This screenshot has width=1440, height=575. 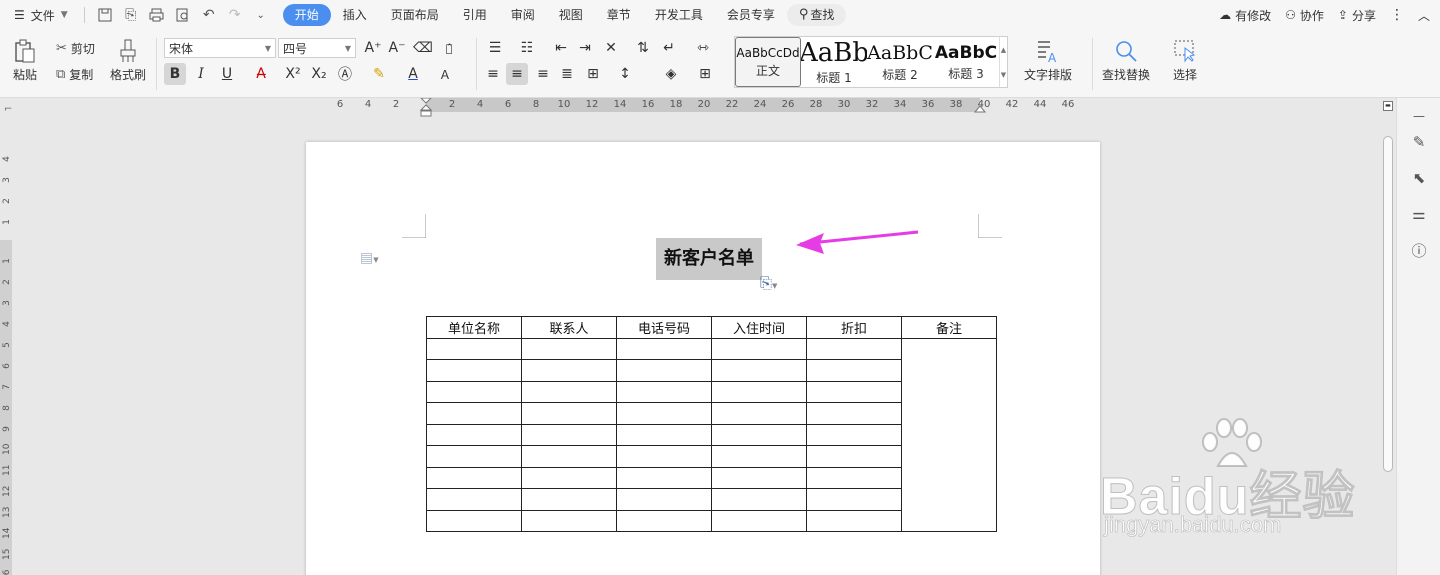 What do you see at coordinates (201, 74) in the screenshot?
I see `italic-icon: I` at bounding box center [201, 74].